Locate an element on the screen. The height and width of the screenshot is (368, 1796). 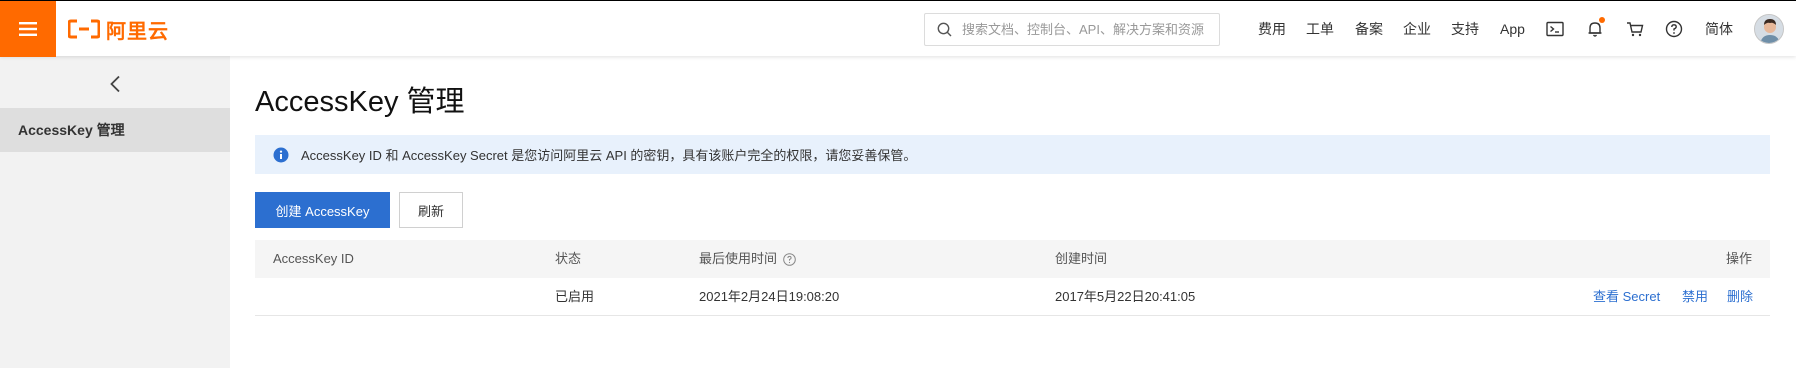
sidebar-item-accesskey: AccessKey 管理 is located at coordinates (115, 130).